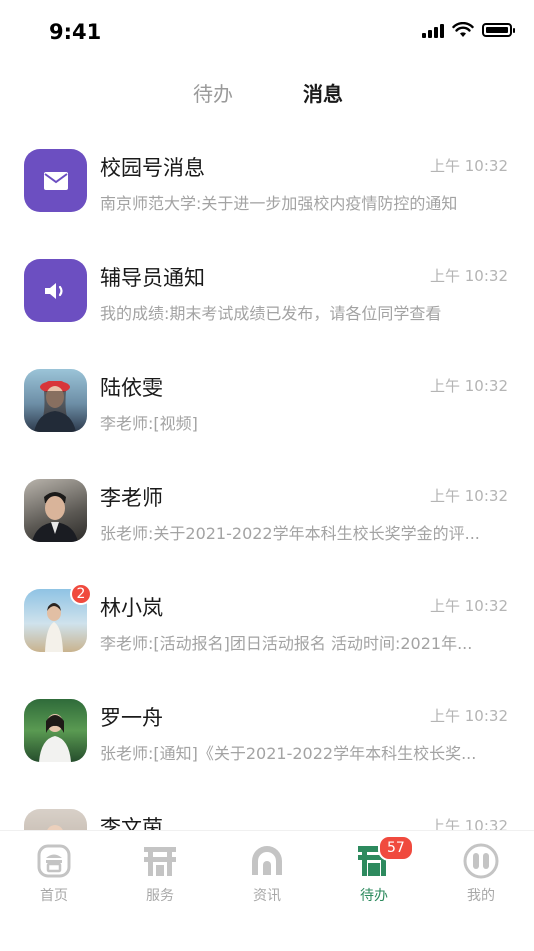  Describe the element at coordinates (396, 848) in the screenshot. I see `todo-count-badge: 57` at that location.